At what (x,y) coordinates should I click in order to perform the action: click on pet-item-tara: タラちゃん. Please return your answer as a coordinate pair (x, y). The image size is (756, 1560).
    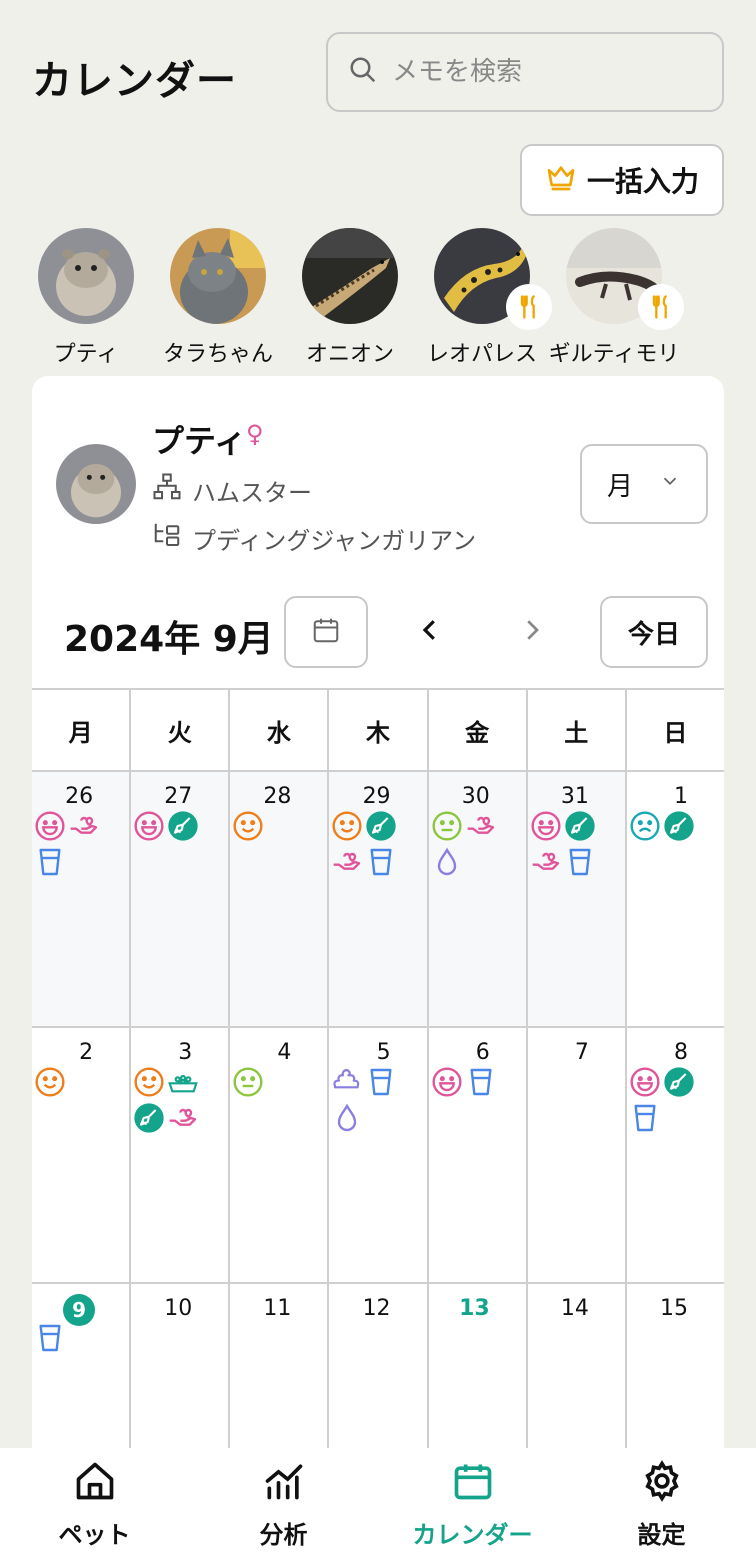
    Looking at the image, I should click on (218, 298).